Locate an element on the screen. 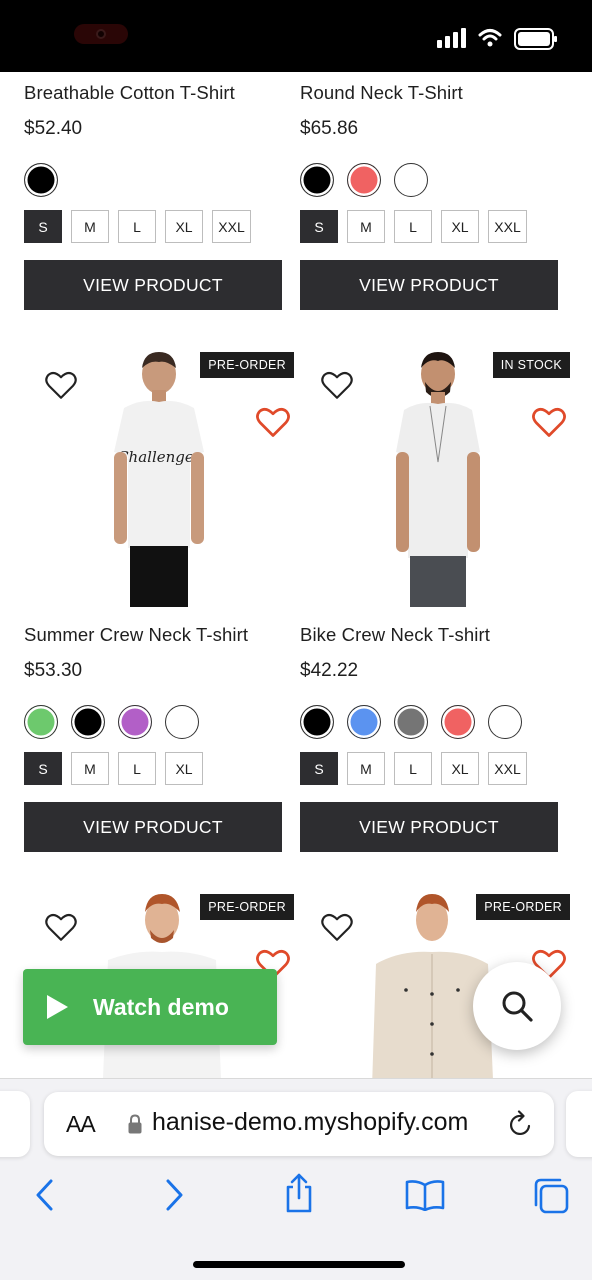 The image size is (592, 1280). next-tab-preview is located at coordinates (579, 1124).